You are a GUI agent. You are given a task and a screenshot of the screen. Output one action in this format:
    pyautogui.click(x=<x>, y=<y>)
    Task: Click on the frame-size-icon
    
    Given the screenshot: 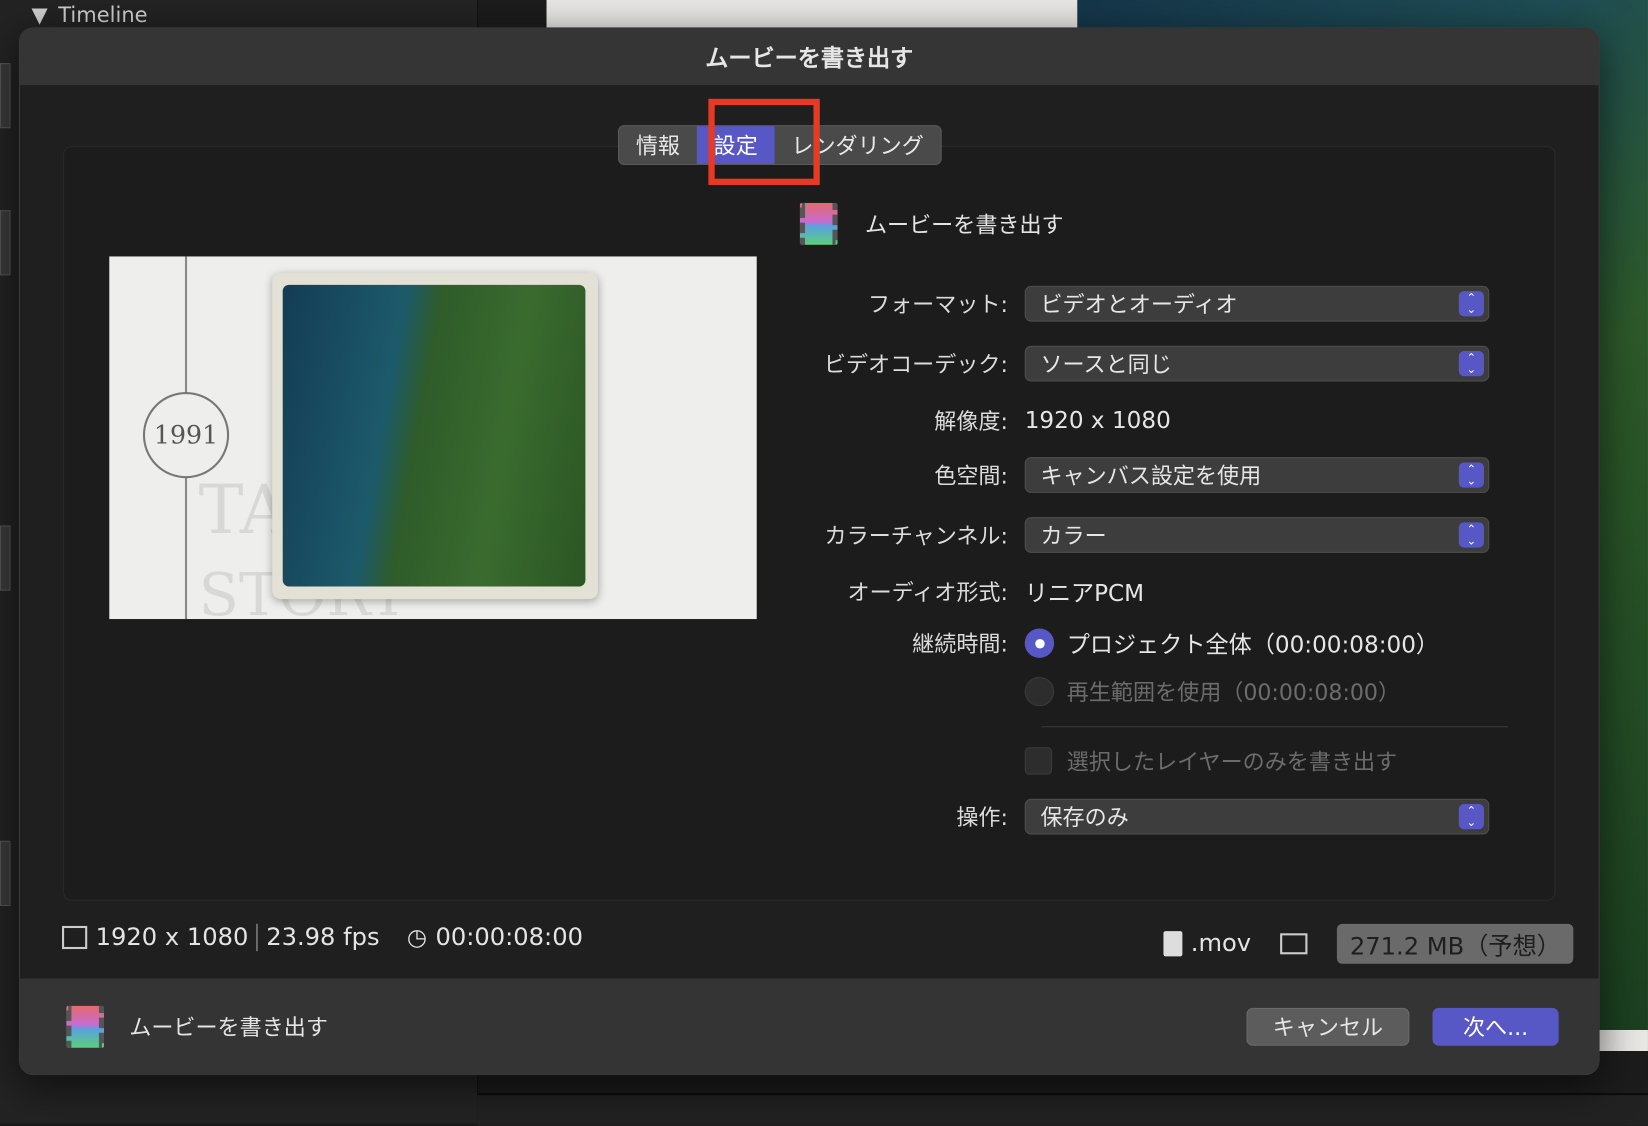 What is the action you would take?
    pyautogui.click(x=75, y=937)
    